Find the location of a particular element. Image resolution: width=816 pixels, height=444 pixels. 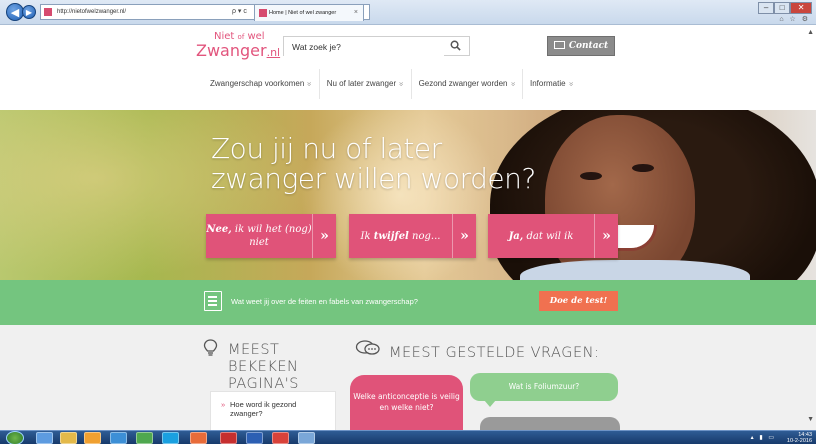

browser-toolbar-icons: ⌂ ☆ ⚙ is located at coordinates (794, 19).